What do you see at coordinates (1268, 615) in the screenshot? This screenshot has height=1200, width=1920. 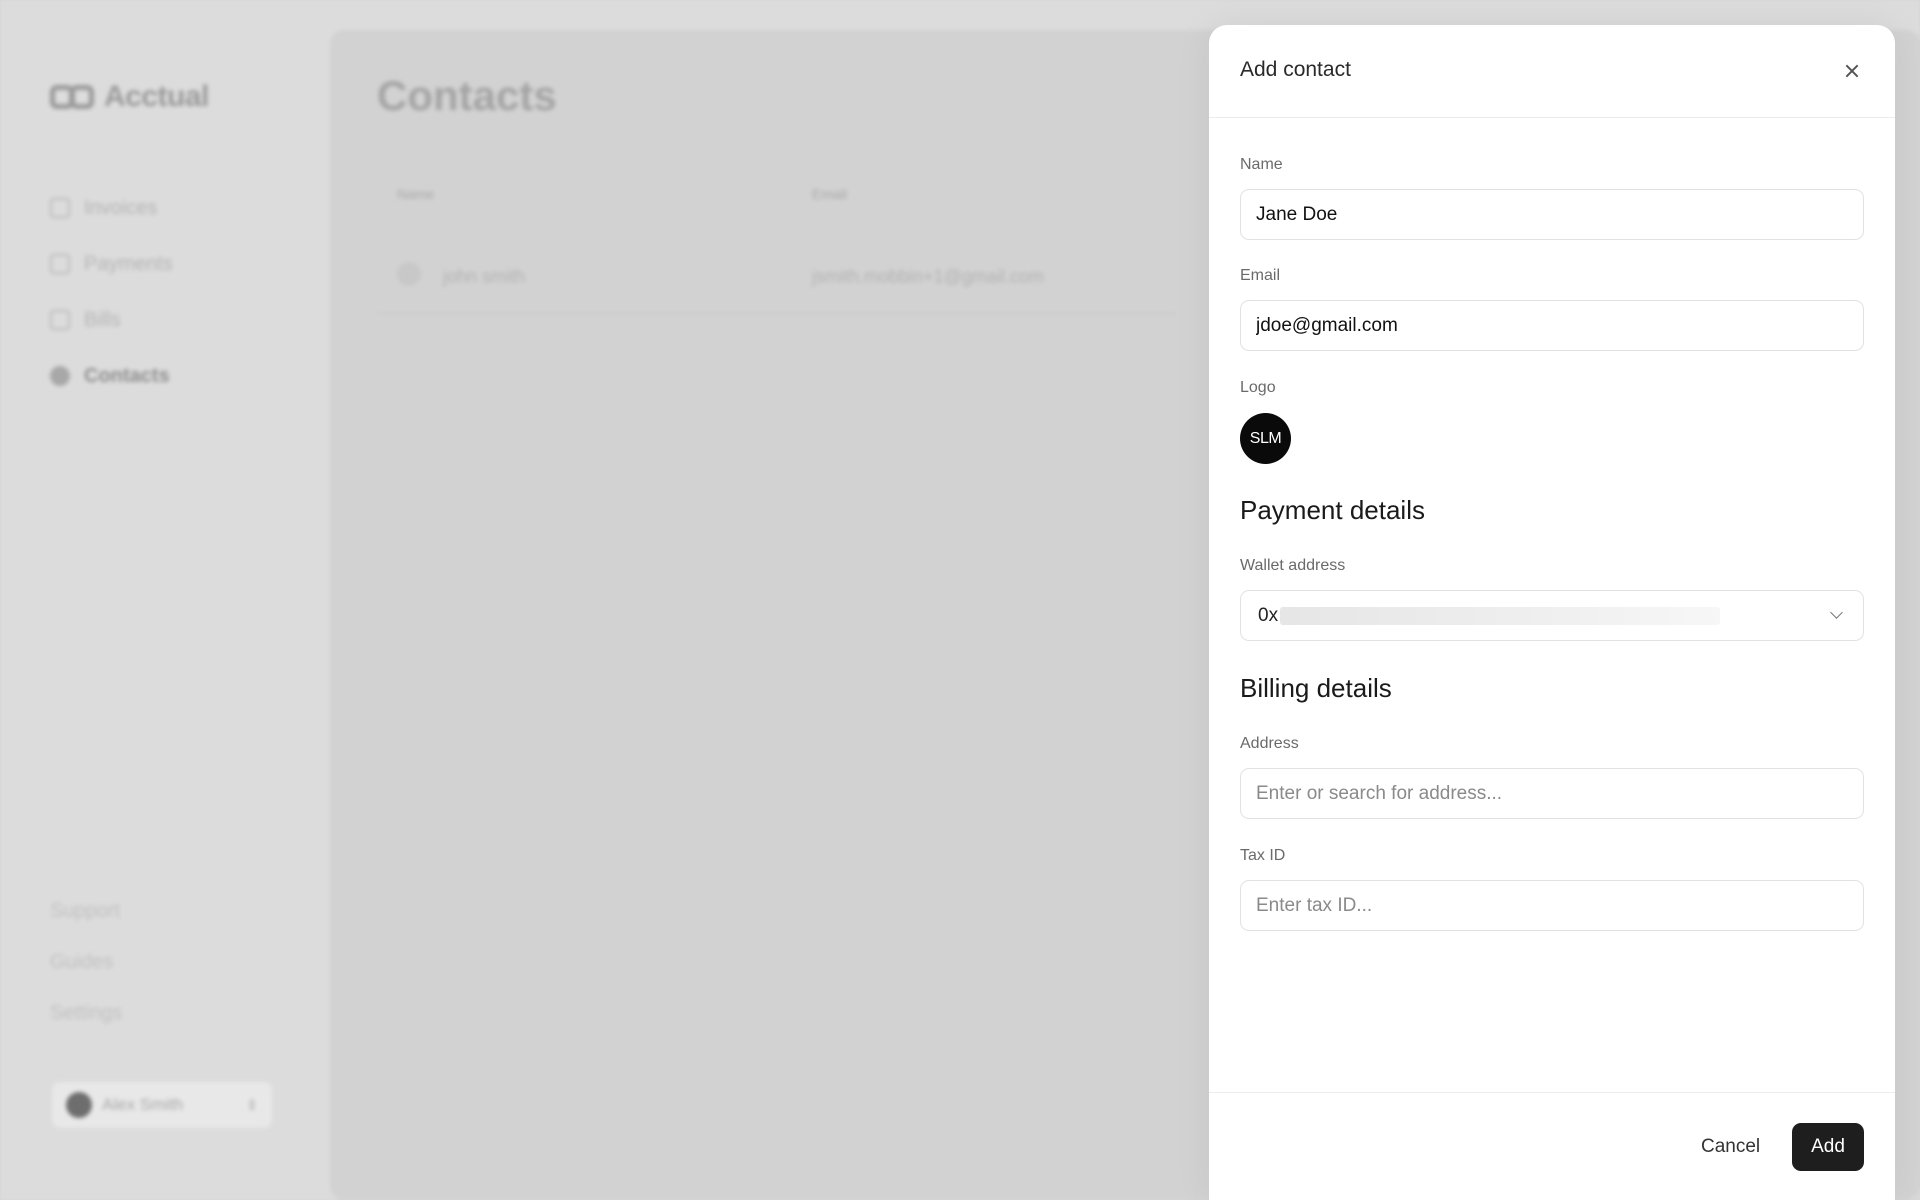 I see `wallet-address-value: 0x` at bounding box center [1268, 615].